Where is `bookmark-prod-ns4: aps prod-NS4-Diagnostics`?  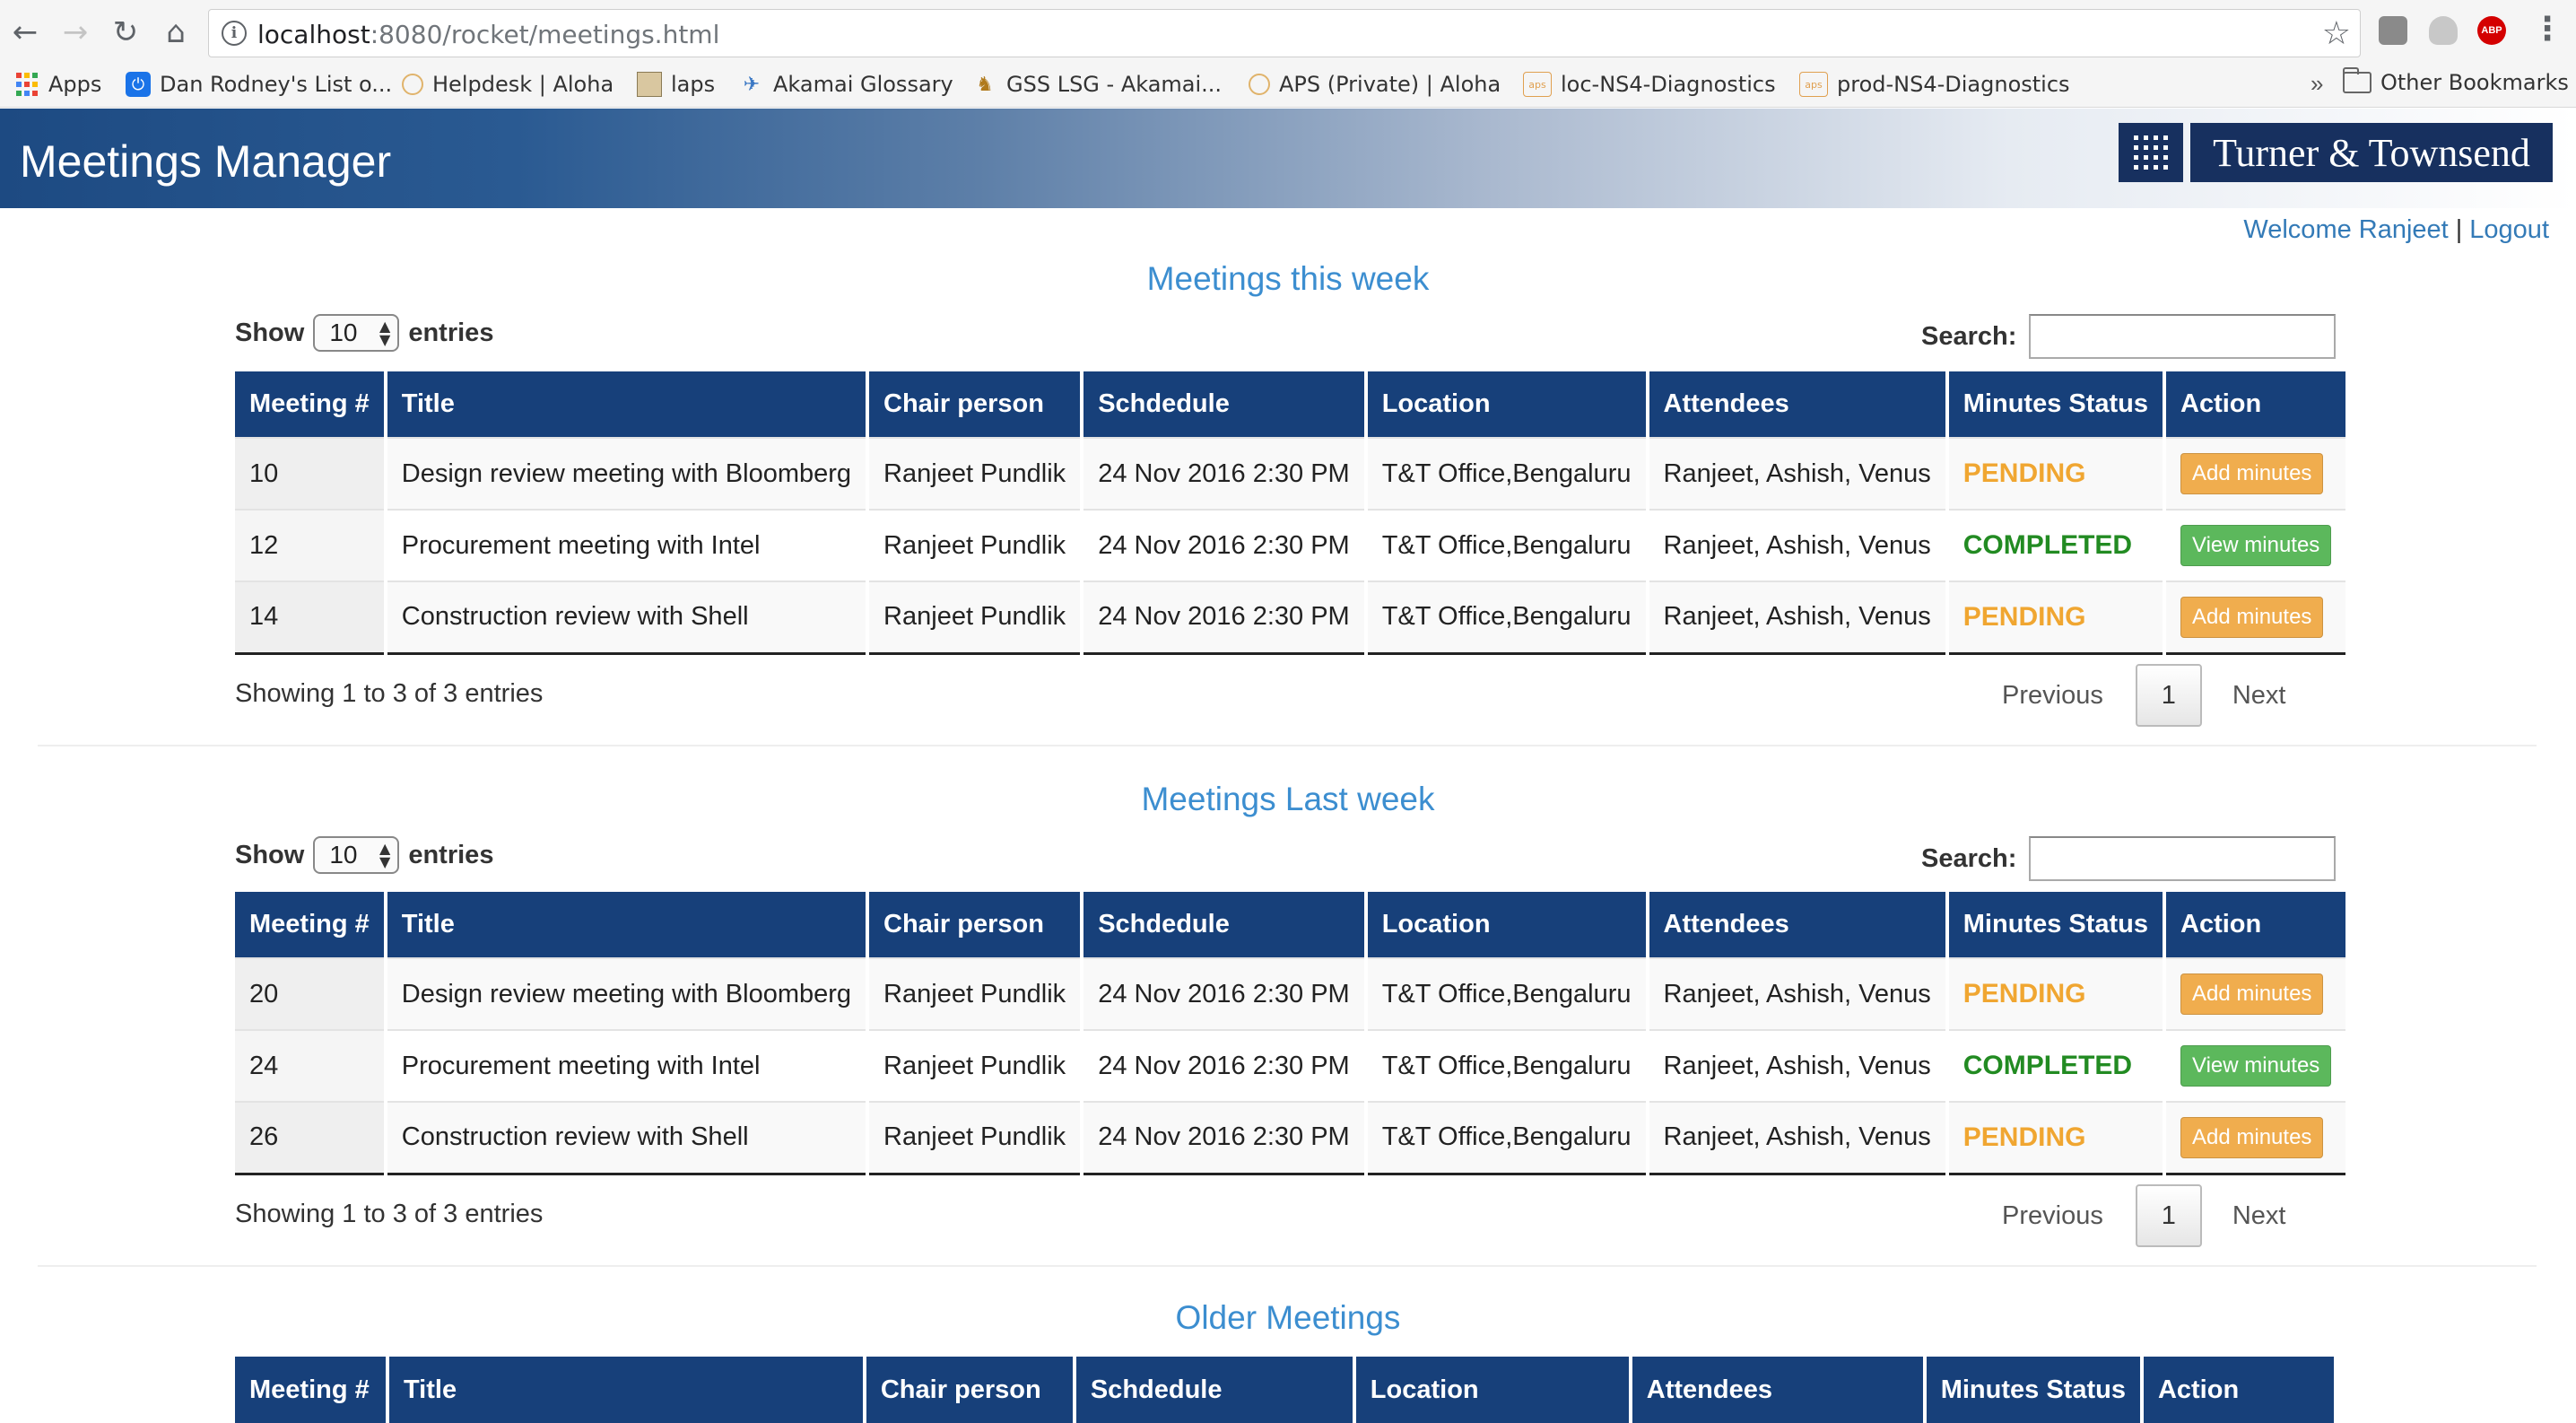 bookmark-prod-ns4: aps prod-NS4-Diagnostics is located at coordinates (1934, 84).